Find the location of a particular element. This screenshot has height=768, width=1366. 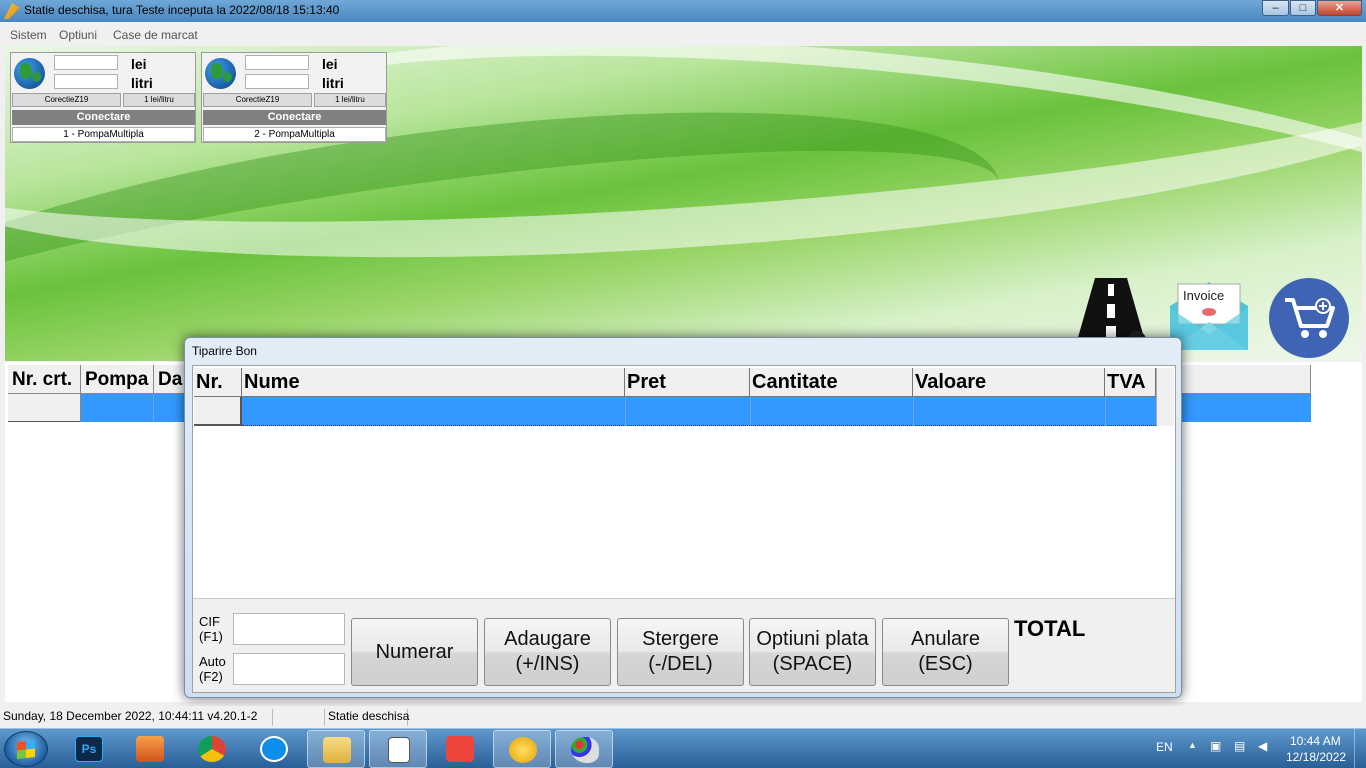

auto-label: Auto is located at coordinates (212, 661).